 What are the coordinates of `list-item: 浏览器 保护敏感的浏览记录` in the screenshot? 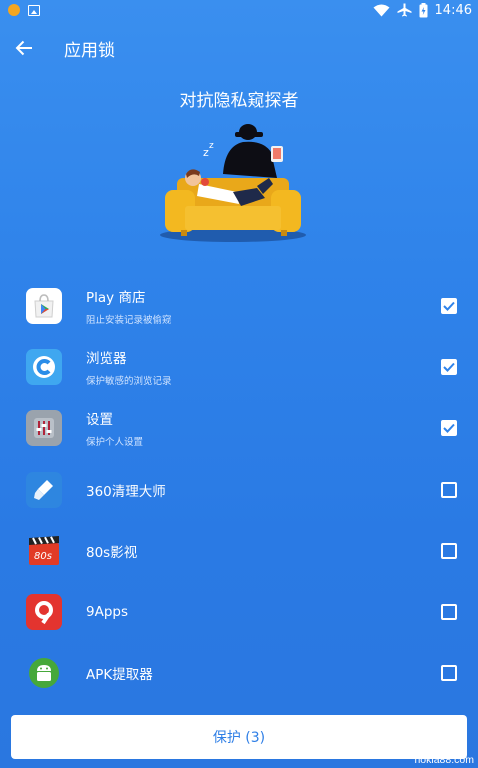 It's located at (239, 366).